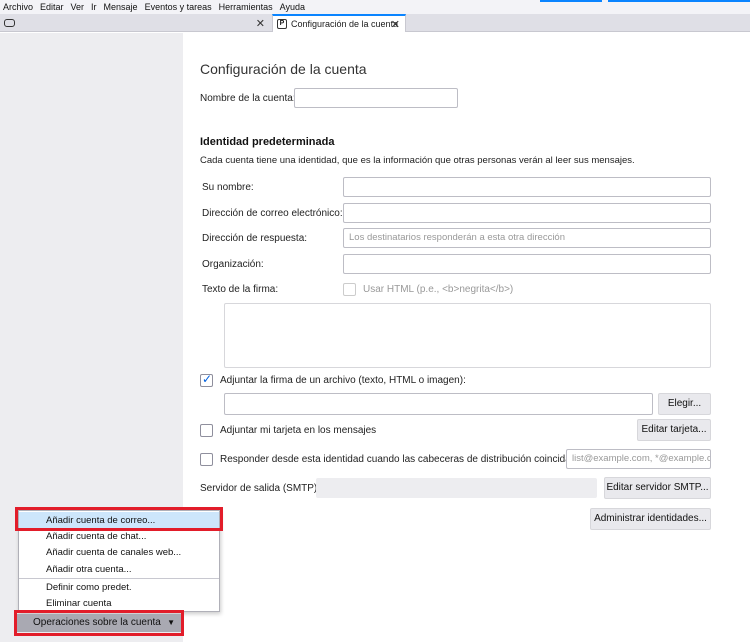 This screenshot has height=642, width=750. I want to click on signature-textarea, so click(467, 335).